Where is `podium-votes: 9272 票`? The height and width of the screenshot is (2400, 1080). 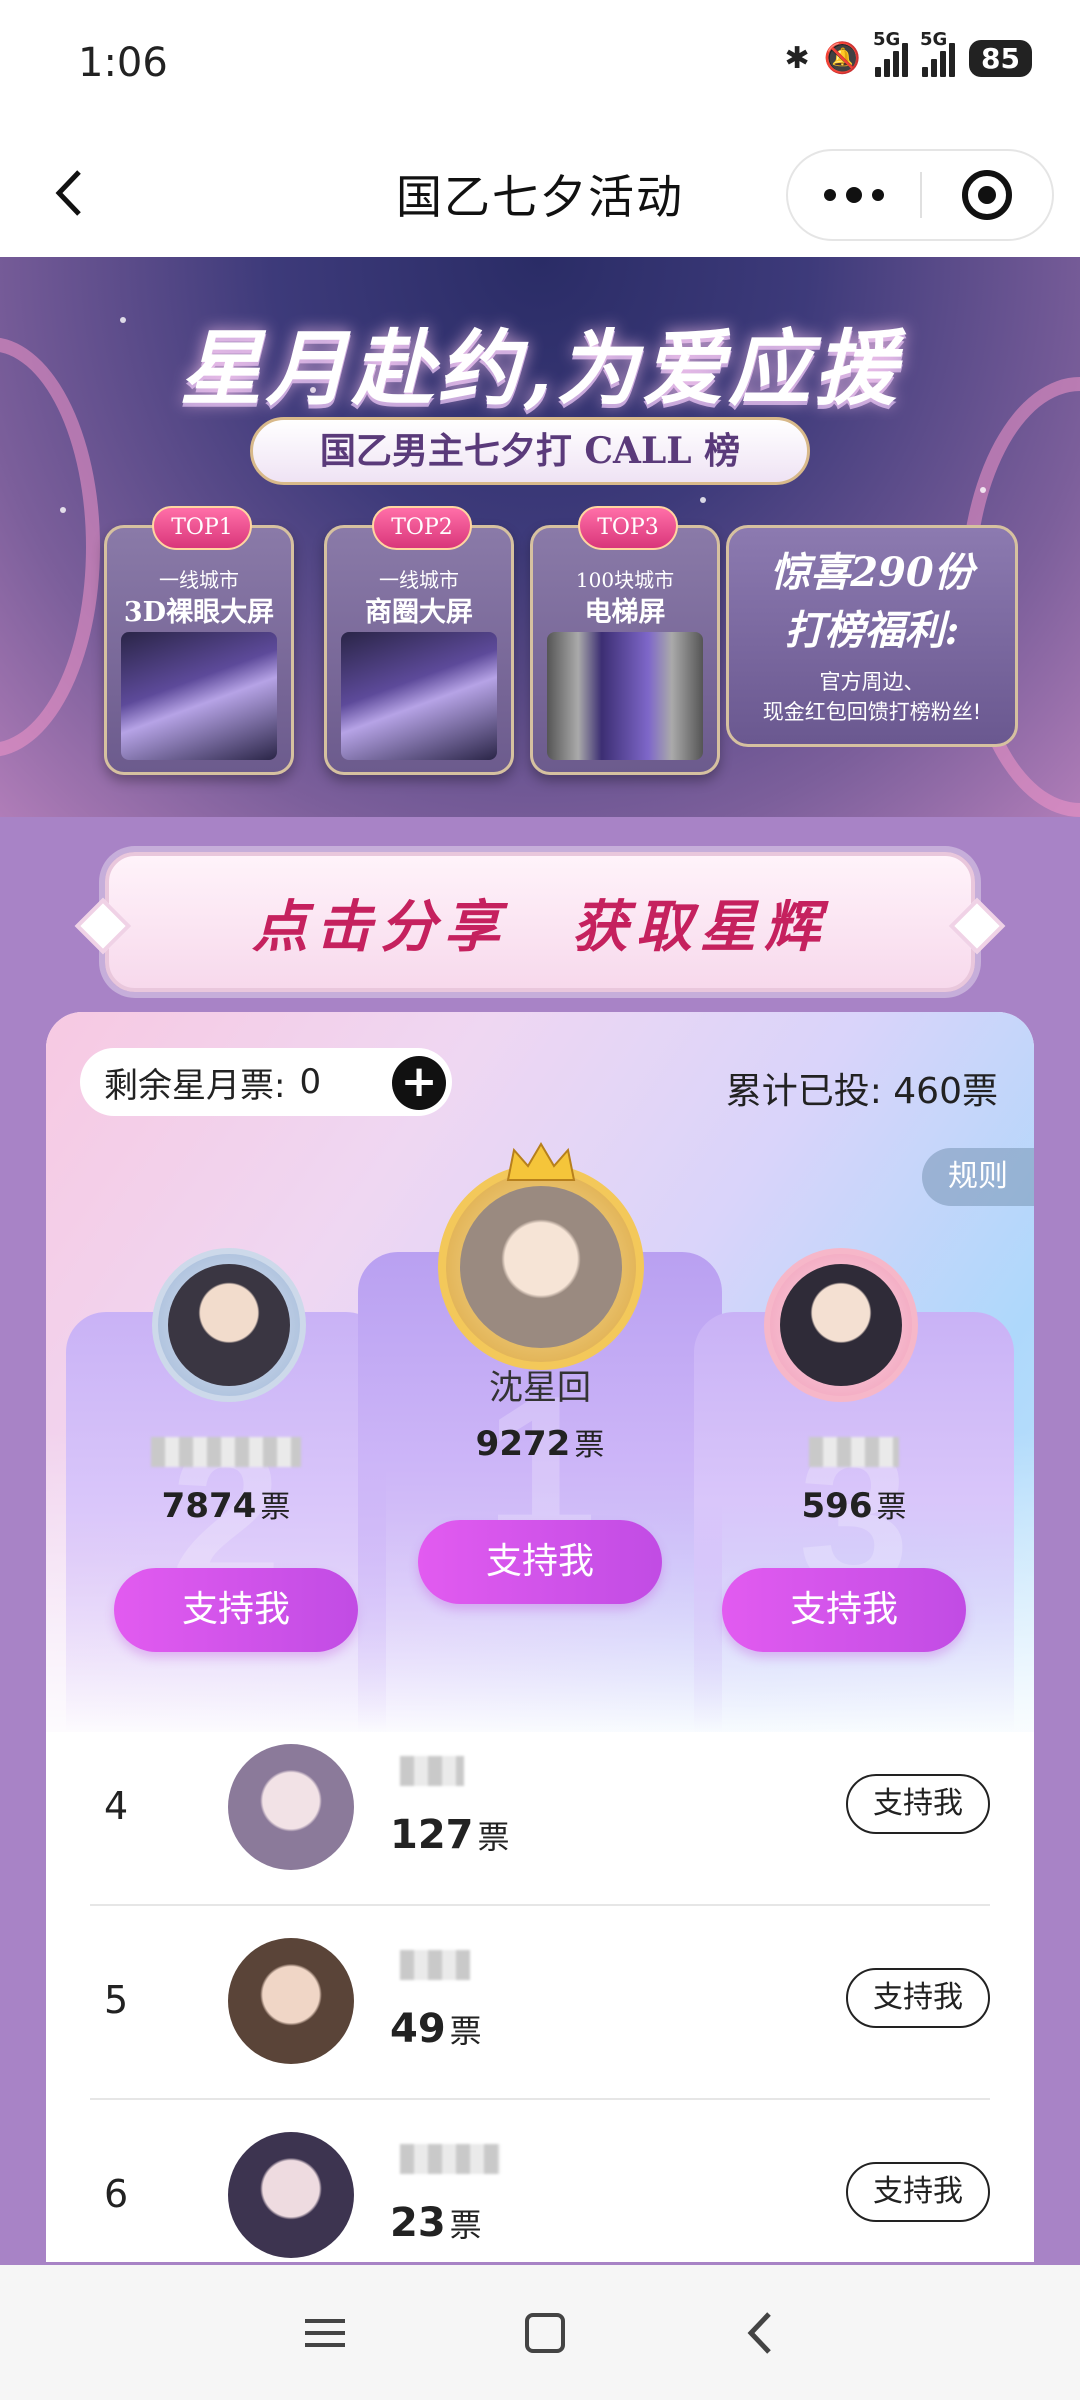
podium-votes: 9272 票 is located at coordinates (540, 1444).